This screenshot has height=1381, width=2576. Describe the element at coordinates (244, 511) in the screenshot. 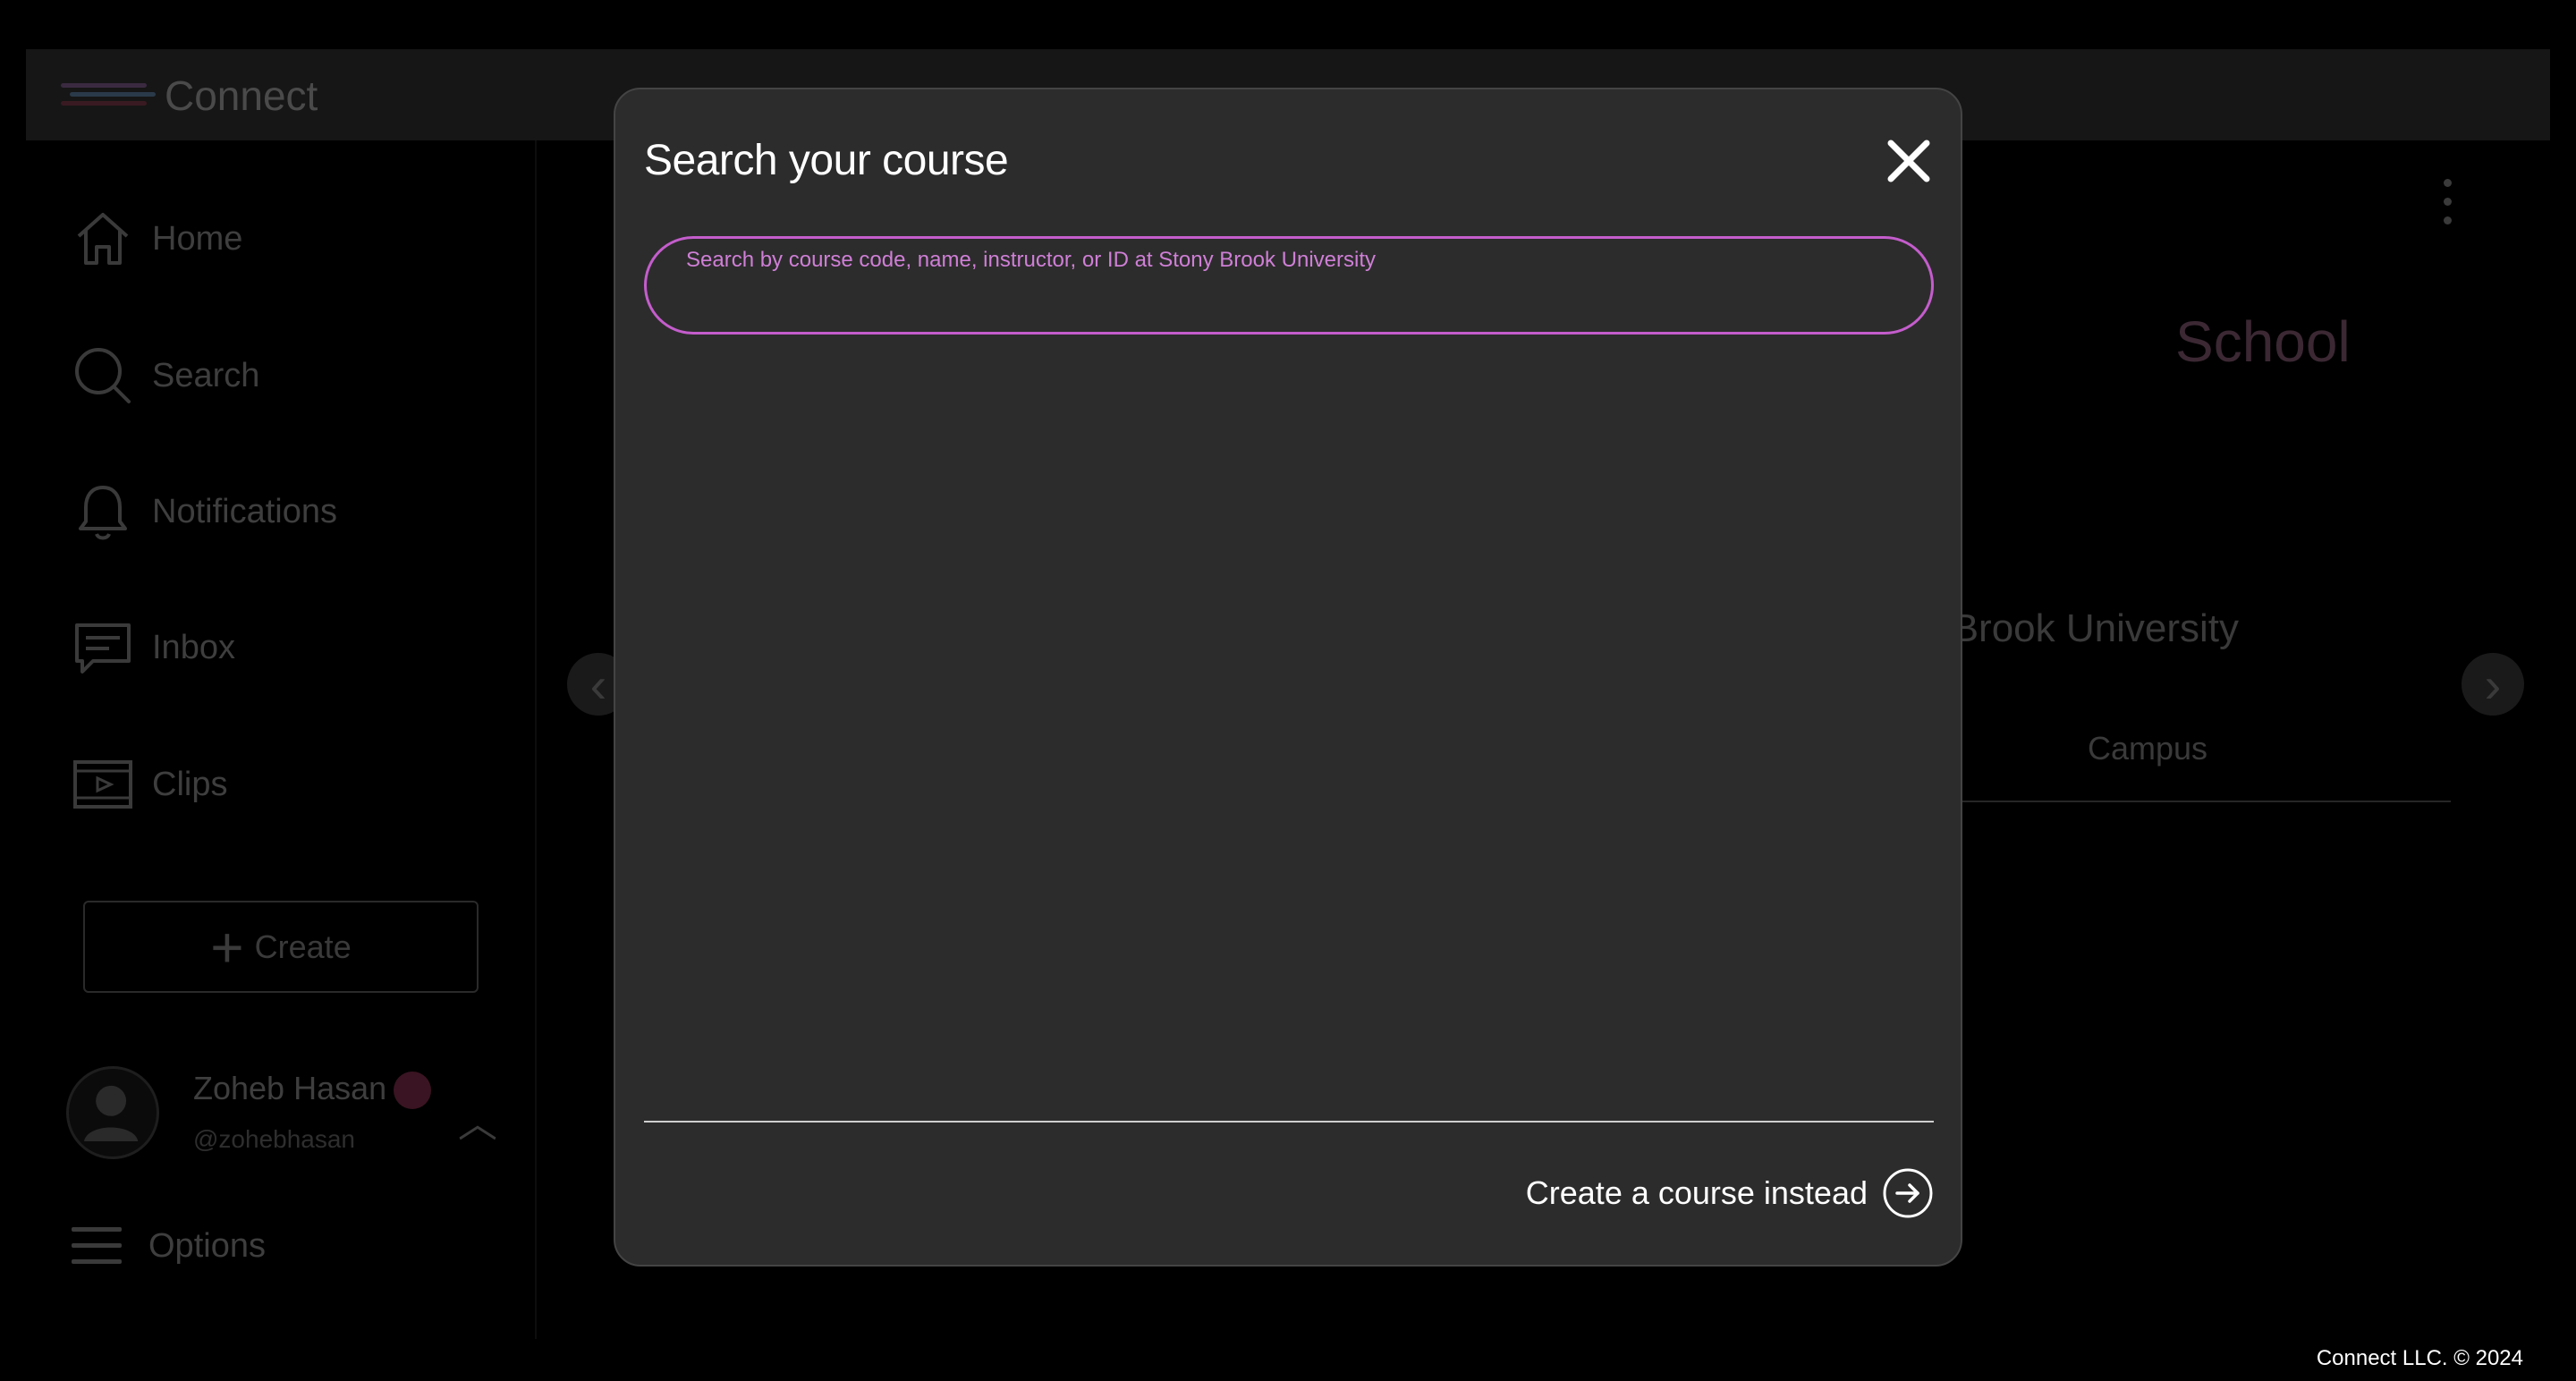

I see `sidebar-item-label: Notifications` at that location.